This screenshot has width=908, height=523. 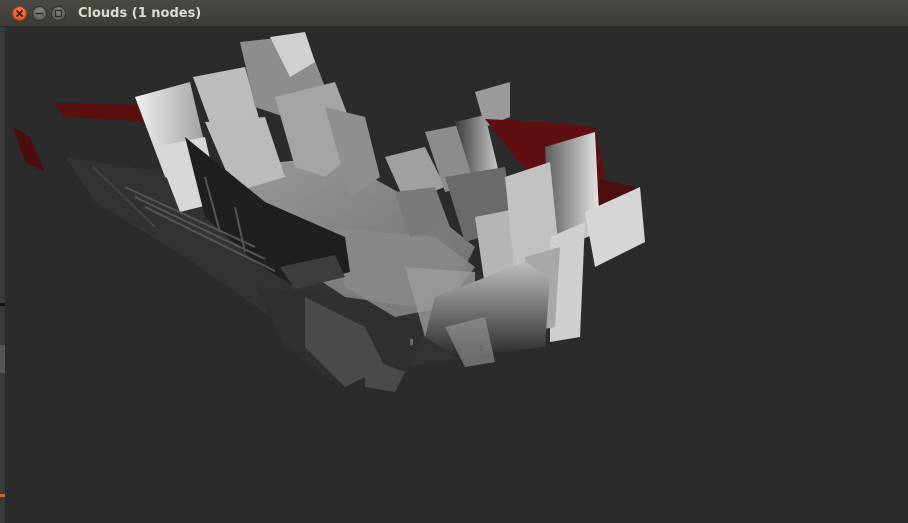 What do you see at coordinates (140, 13) in the screenshot?
I see `window-title: Clouds (1 nodes)` at bounding box center [140, 13].